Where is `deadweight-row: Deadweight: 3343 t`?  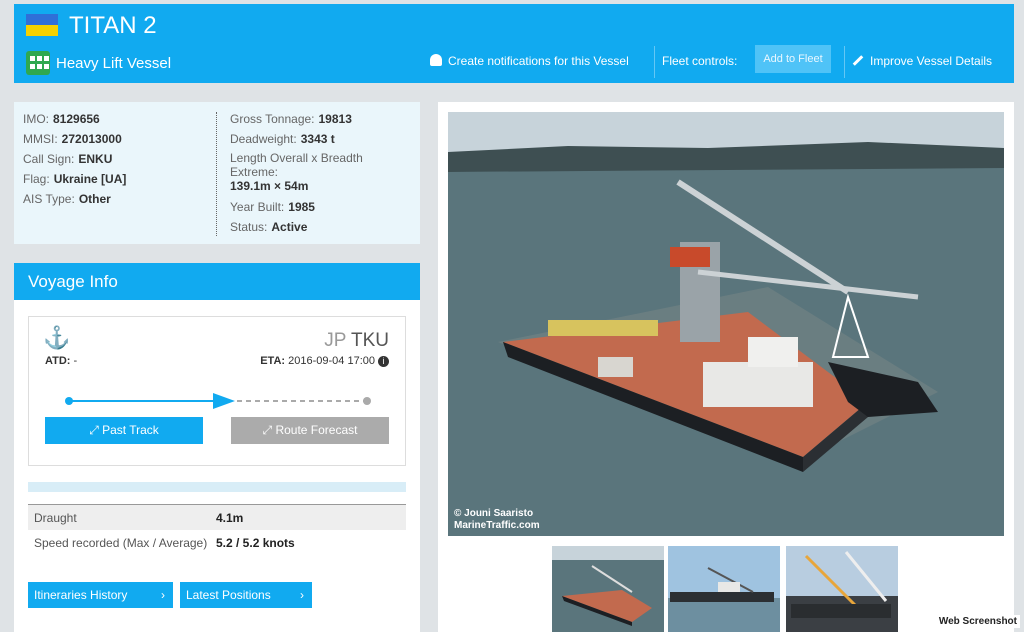
deadweight-row: Deadweight: 3343 t is located at coordinates (282, 139).